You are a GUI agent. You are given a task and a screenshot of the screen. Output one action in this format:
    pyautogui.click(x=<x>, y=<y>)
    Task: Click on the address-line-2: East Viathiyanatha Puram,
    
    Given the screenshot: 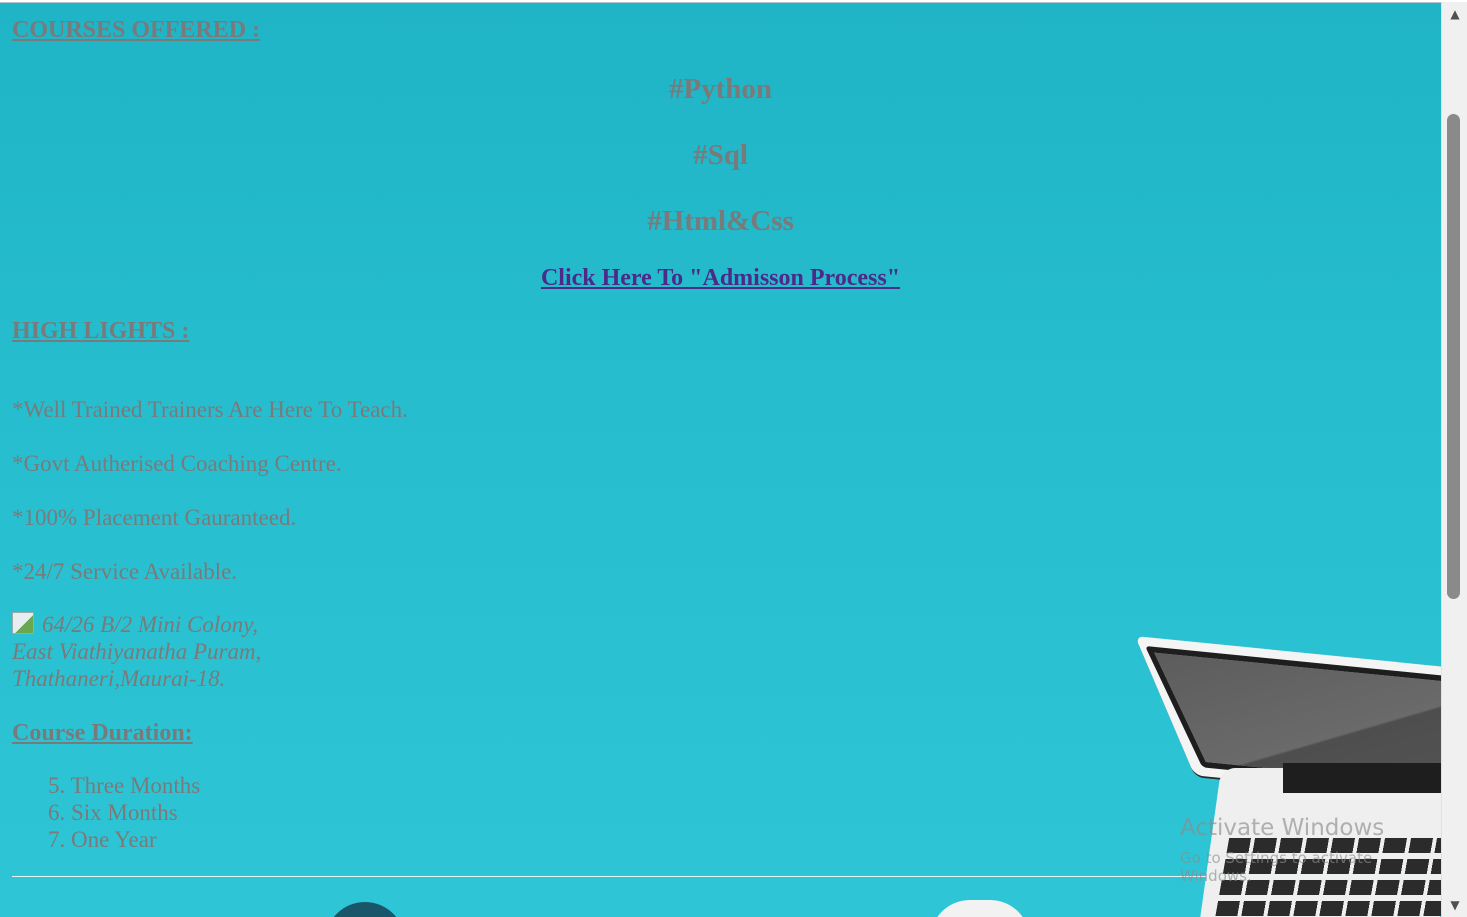 What is the action you would take?
    pyautogui.click(x=137, y=651)
    